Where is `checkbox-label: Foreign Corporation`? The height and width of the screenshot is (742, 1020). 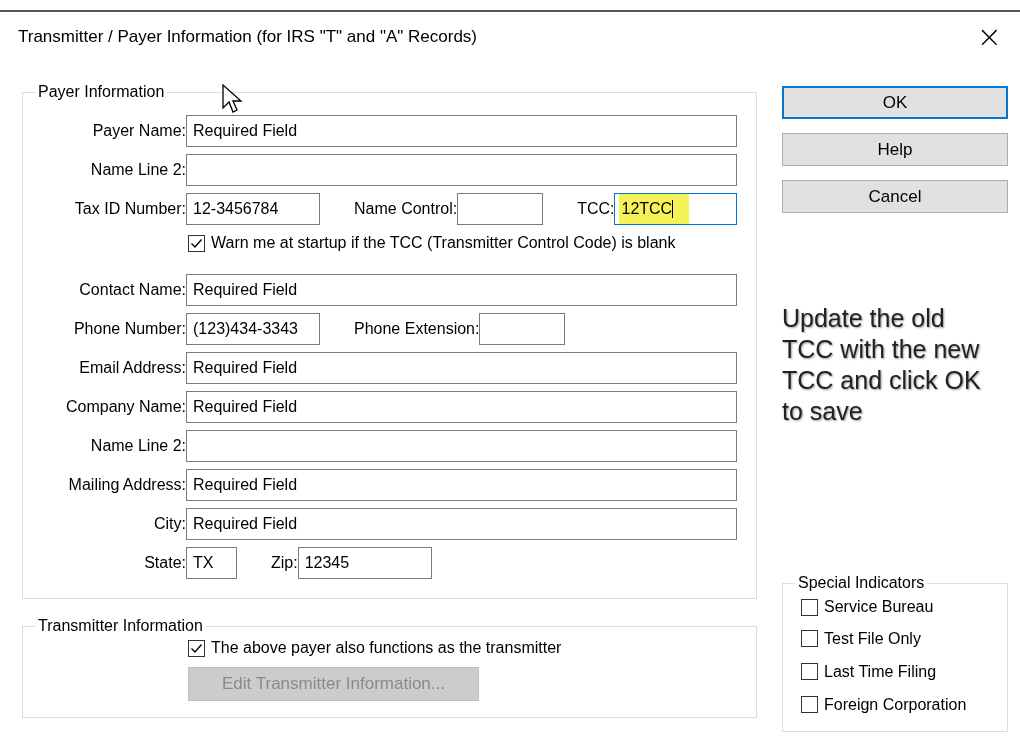 checkbox-label: Foreign Corporation is located at coordinates (895, 704).